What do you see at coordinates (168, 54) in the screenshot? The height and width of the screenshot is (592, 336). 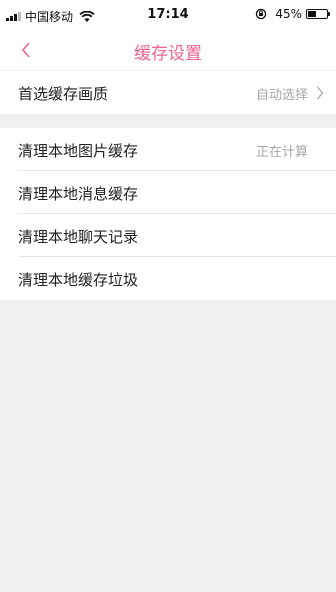 I see `page-title: 缓存设置` at bounding box center [168, 54].